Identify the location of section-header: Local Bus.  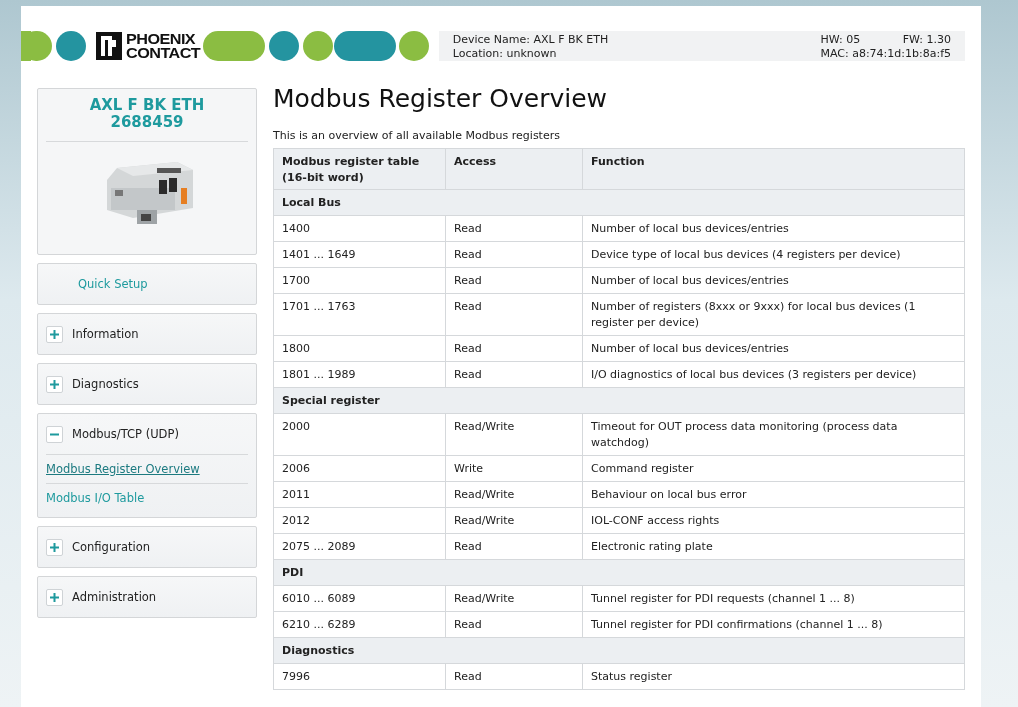
(619, 202).